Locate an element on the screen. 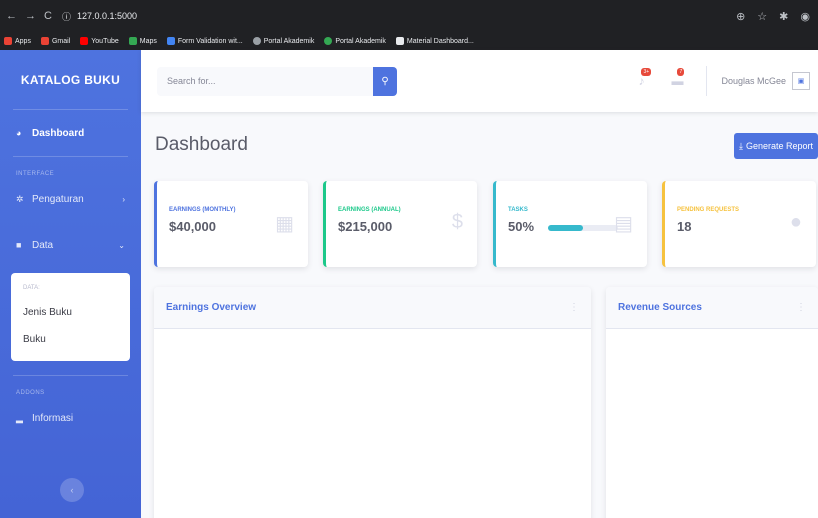 This screenshot has height=518, width=818. panel-title: Revenue Sources is located at coordinates (660, 307).